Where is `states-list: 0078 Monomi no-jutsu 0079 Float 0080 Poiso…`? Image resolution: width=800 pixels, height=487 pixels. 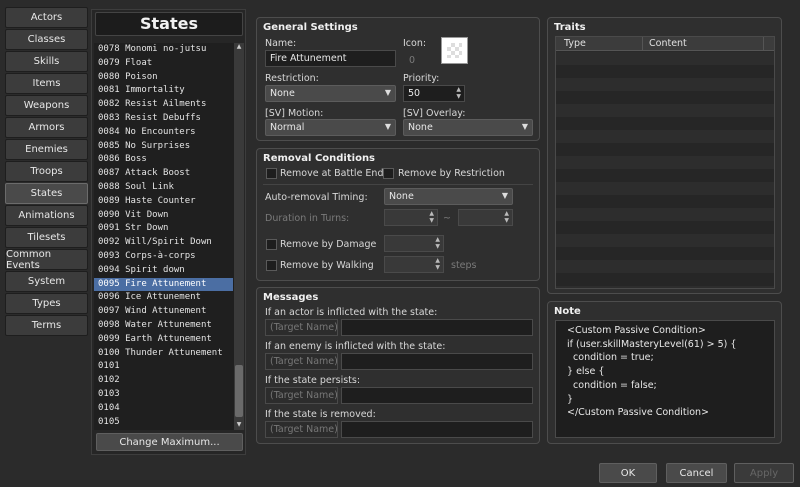 states-list: 0078 Monomi no-jutsu 0079 Float 0080 Poiso… is located at coordinates (164, 236).